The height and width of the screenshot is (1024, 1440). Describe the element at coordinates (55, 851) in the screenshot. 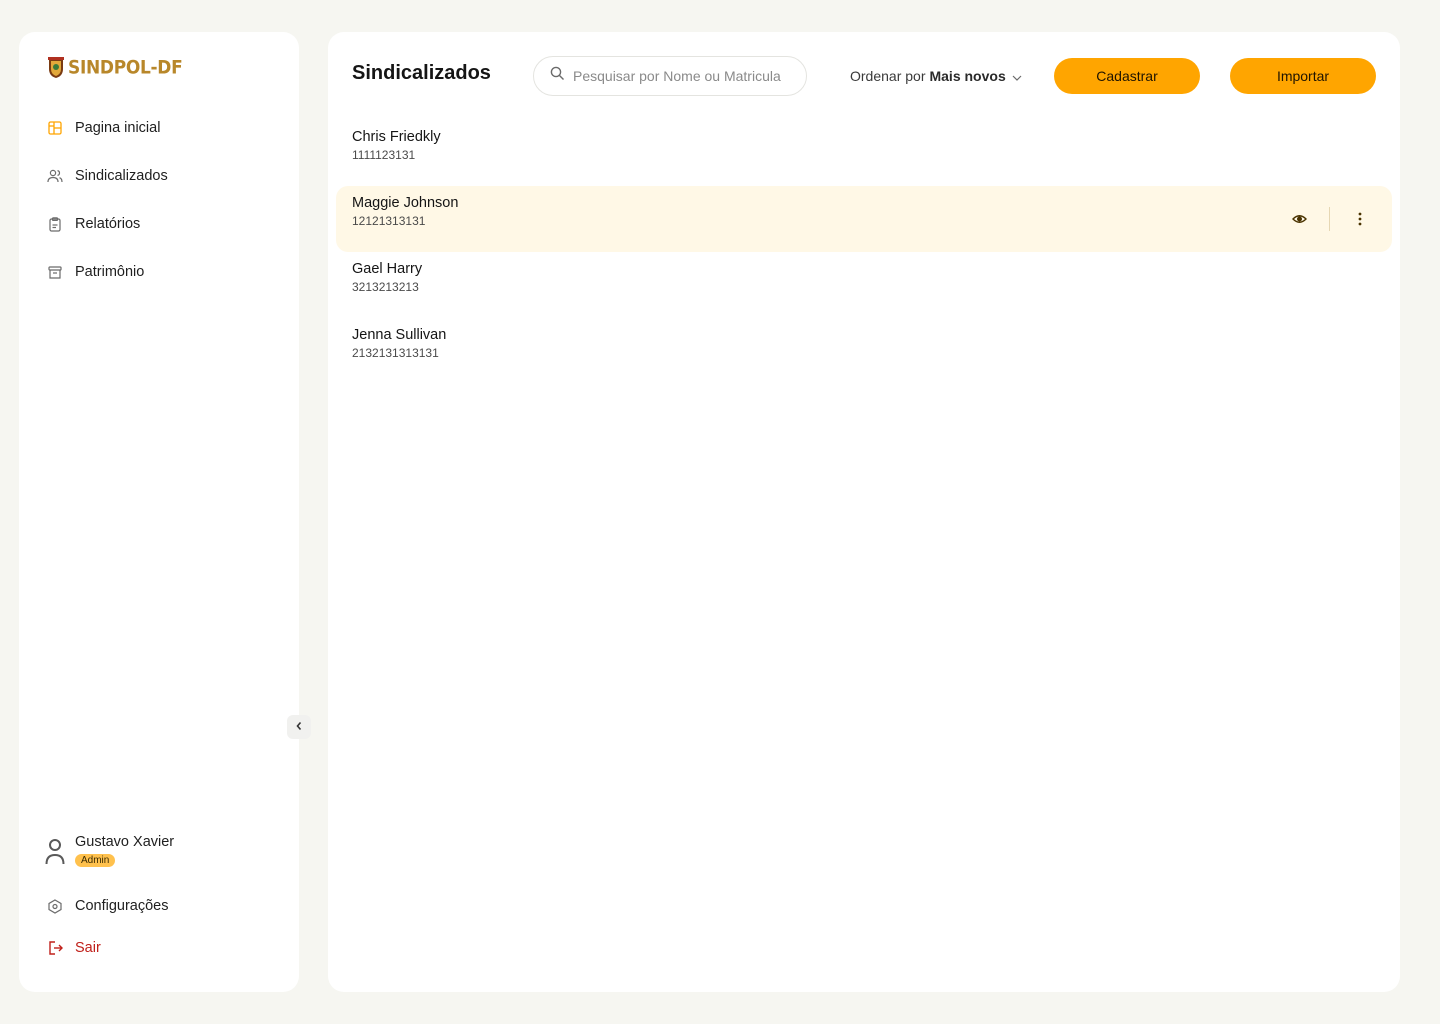

I see `user-avatar-icon` at that location.